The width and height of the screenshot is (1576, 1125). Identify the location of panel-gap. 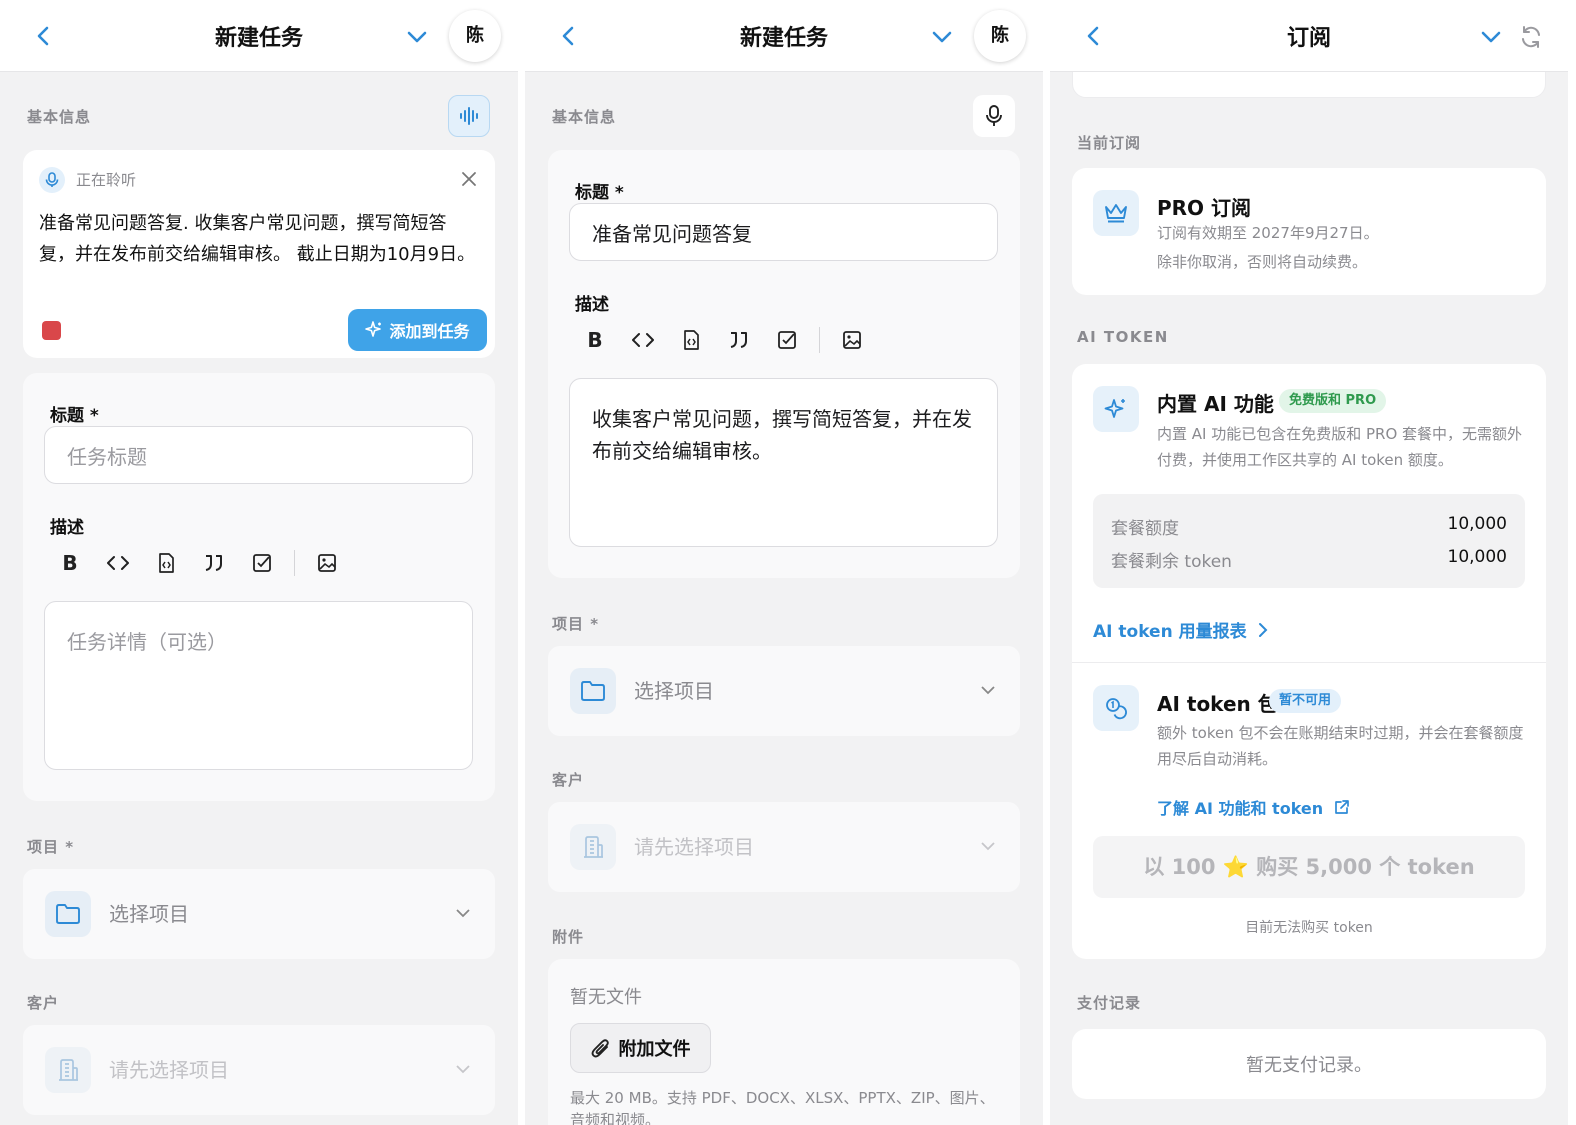
(1046, 562).